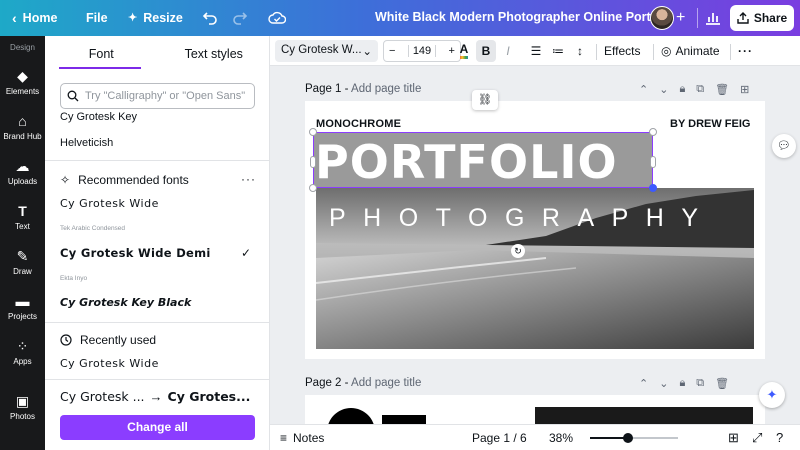 The width and height of the screenshot is (800, 450). What do you see at coordinates (622, 51) in the screenshot?
I see `effects-button: Effects` at bounding box center [622, 51].